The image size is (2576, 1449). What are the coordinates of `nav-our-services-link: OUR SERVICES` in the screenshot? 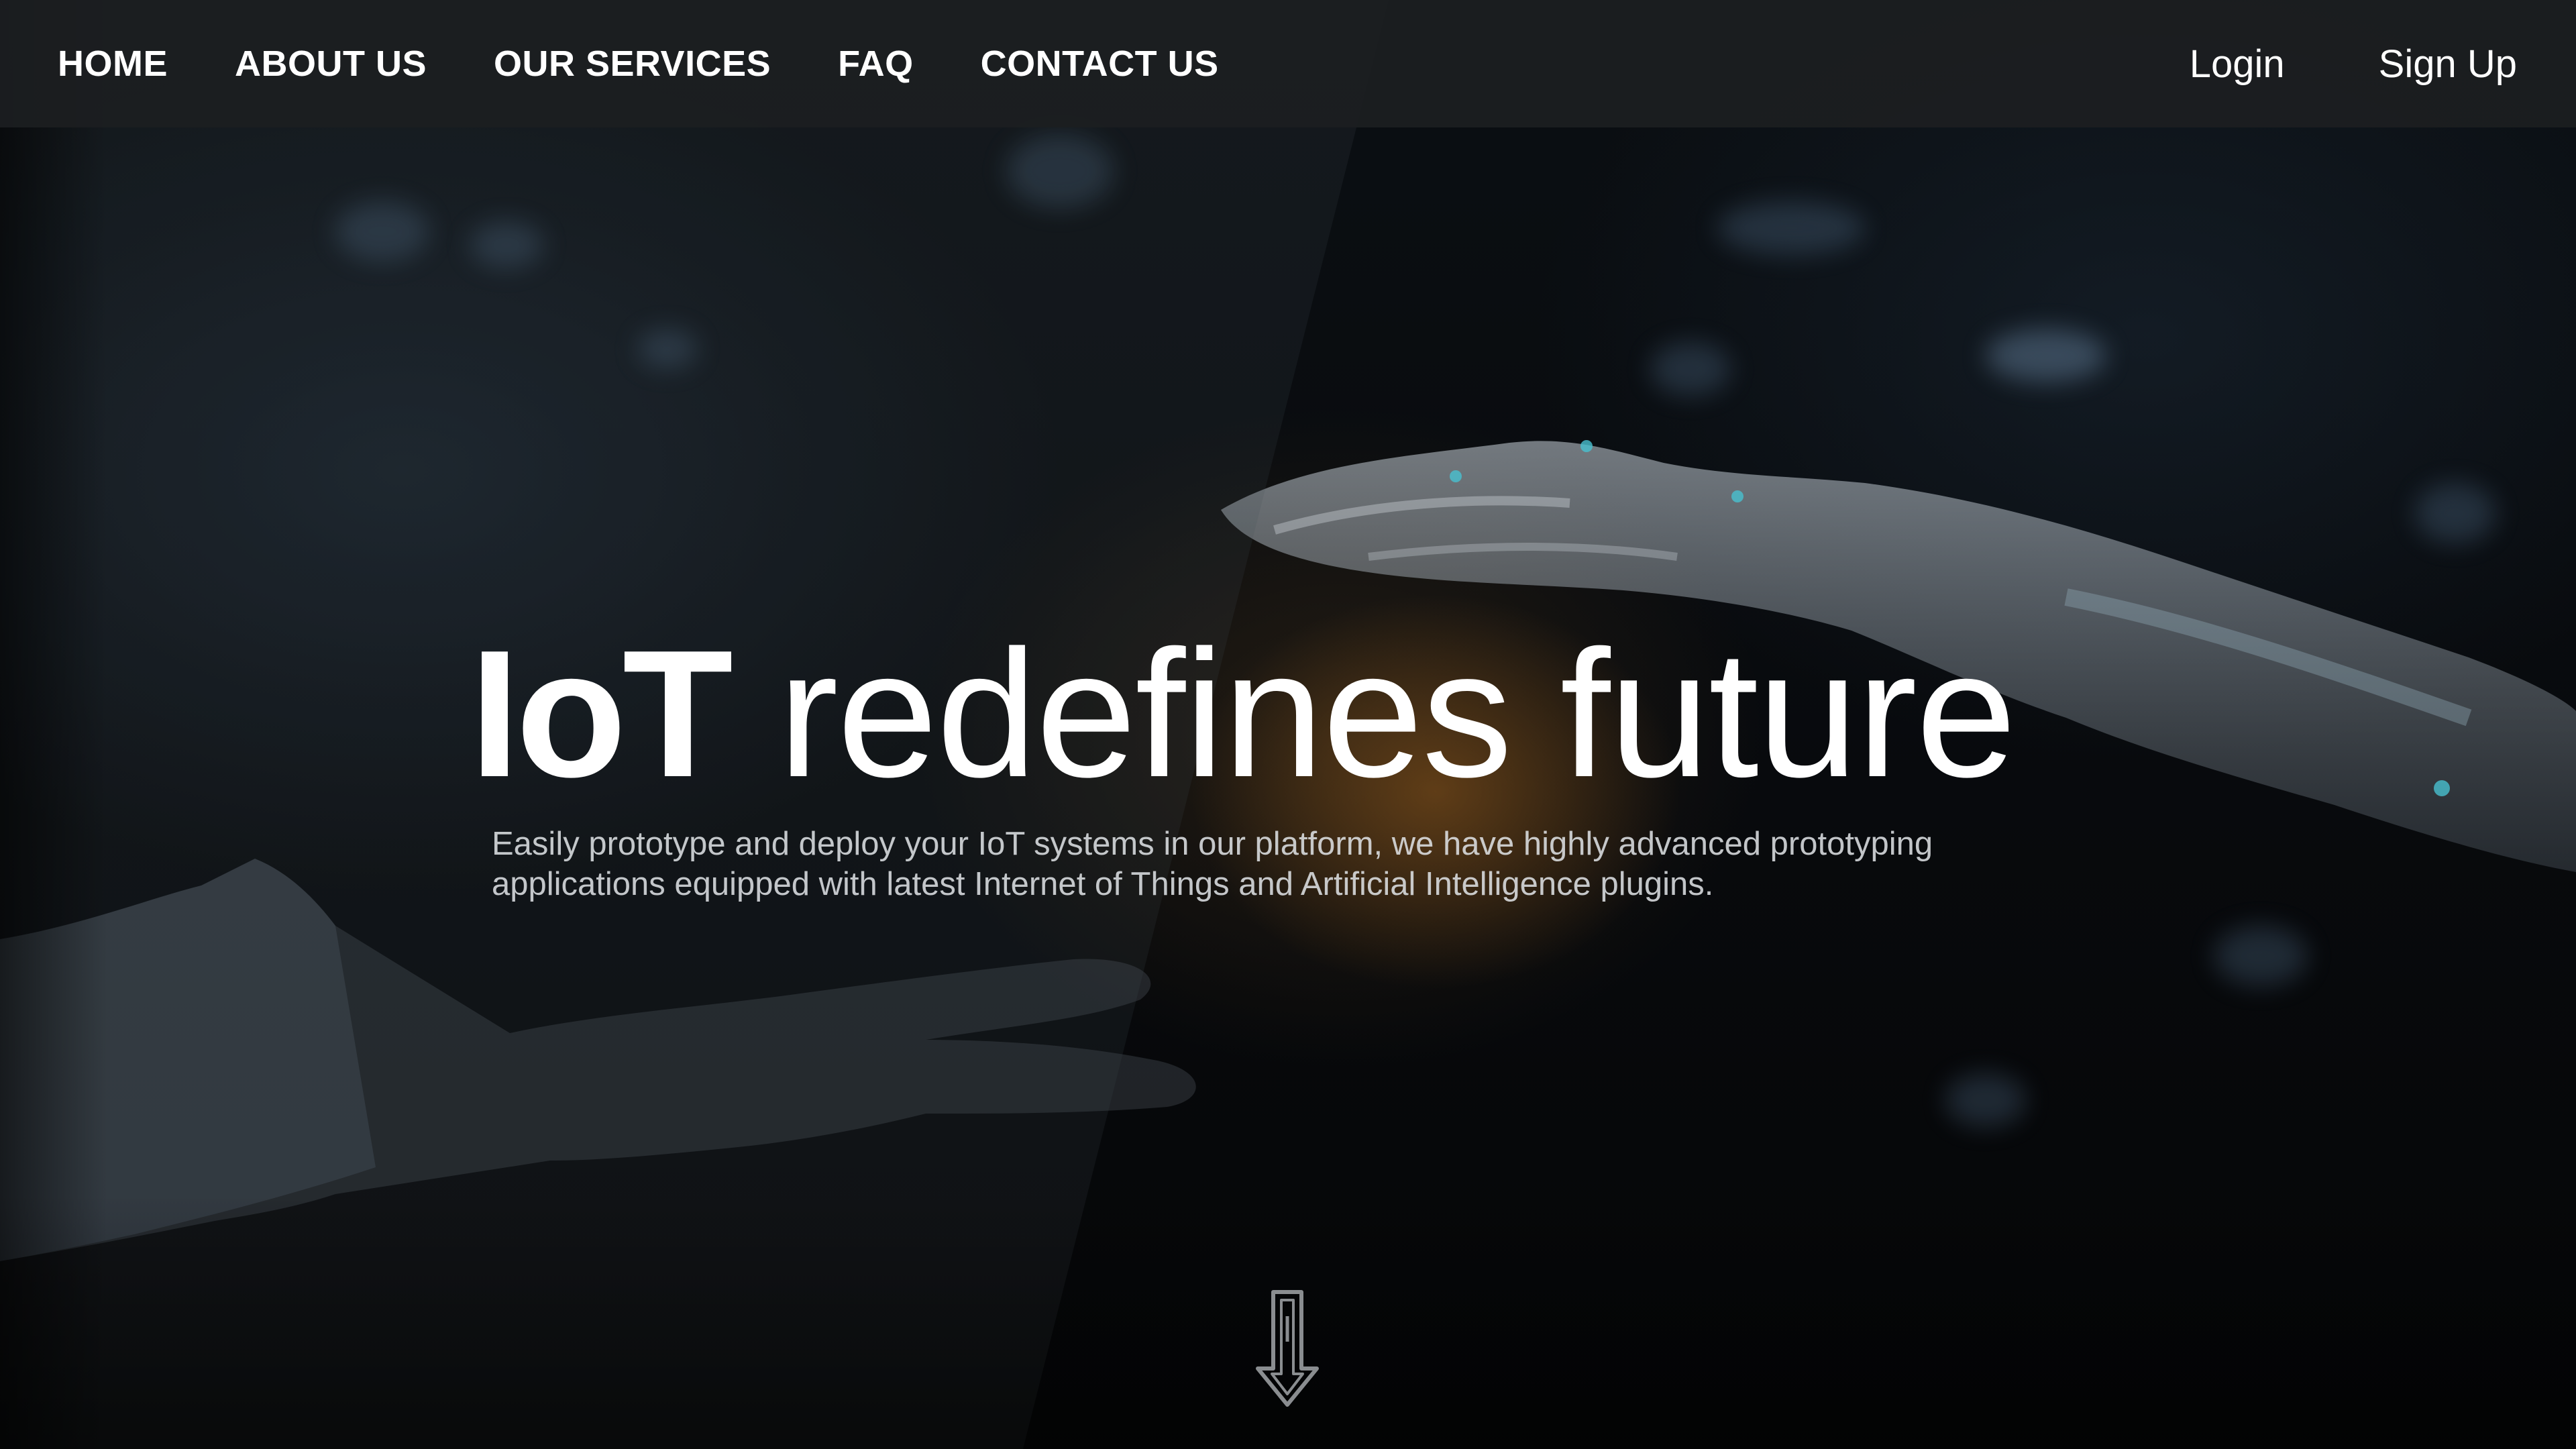 It's located at (632, 64).